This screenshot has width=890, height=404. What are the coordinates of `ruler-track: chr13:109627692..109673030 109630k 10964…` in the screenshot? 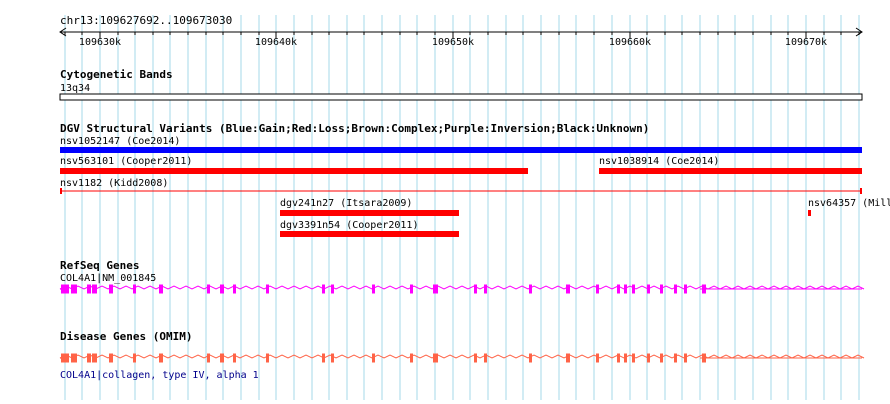 It's located at (461, 31).